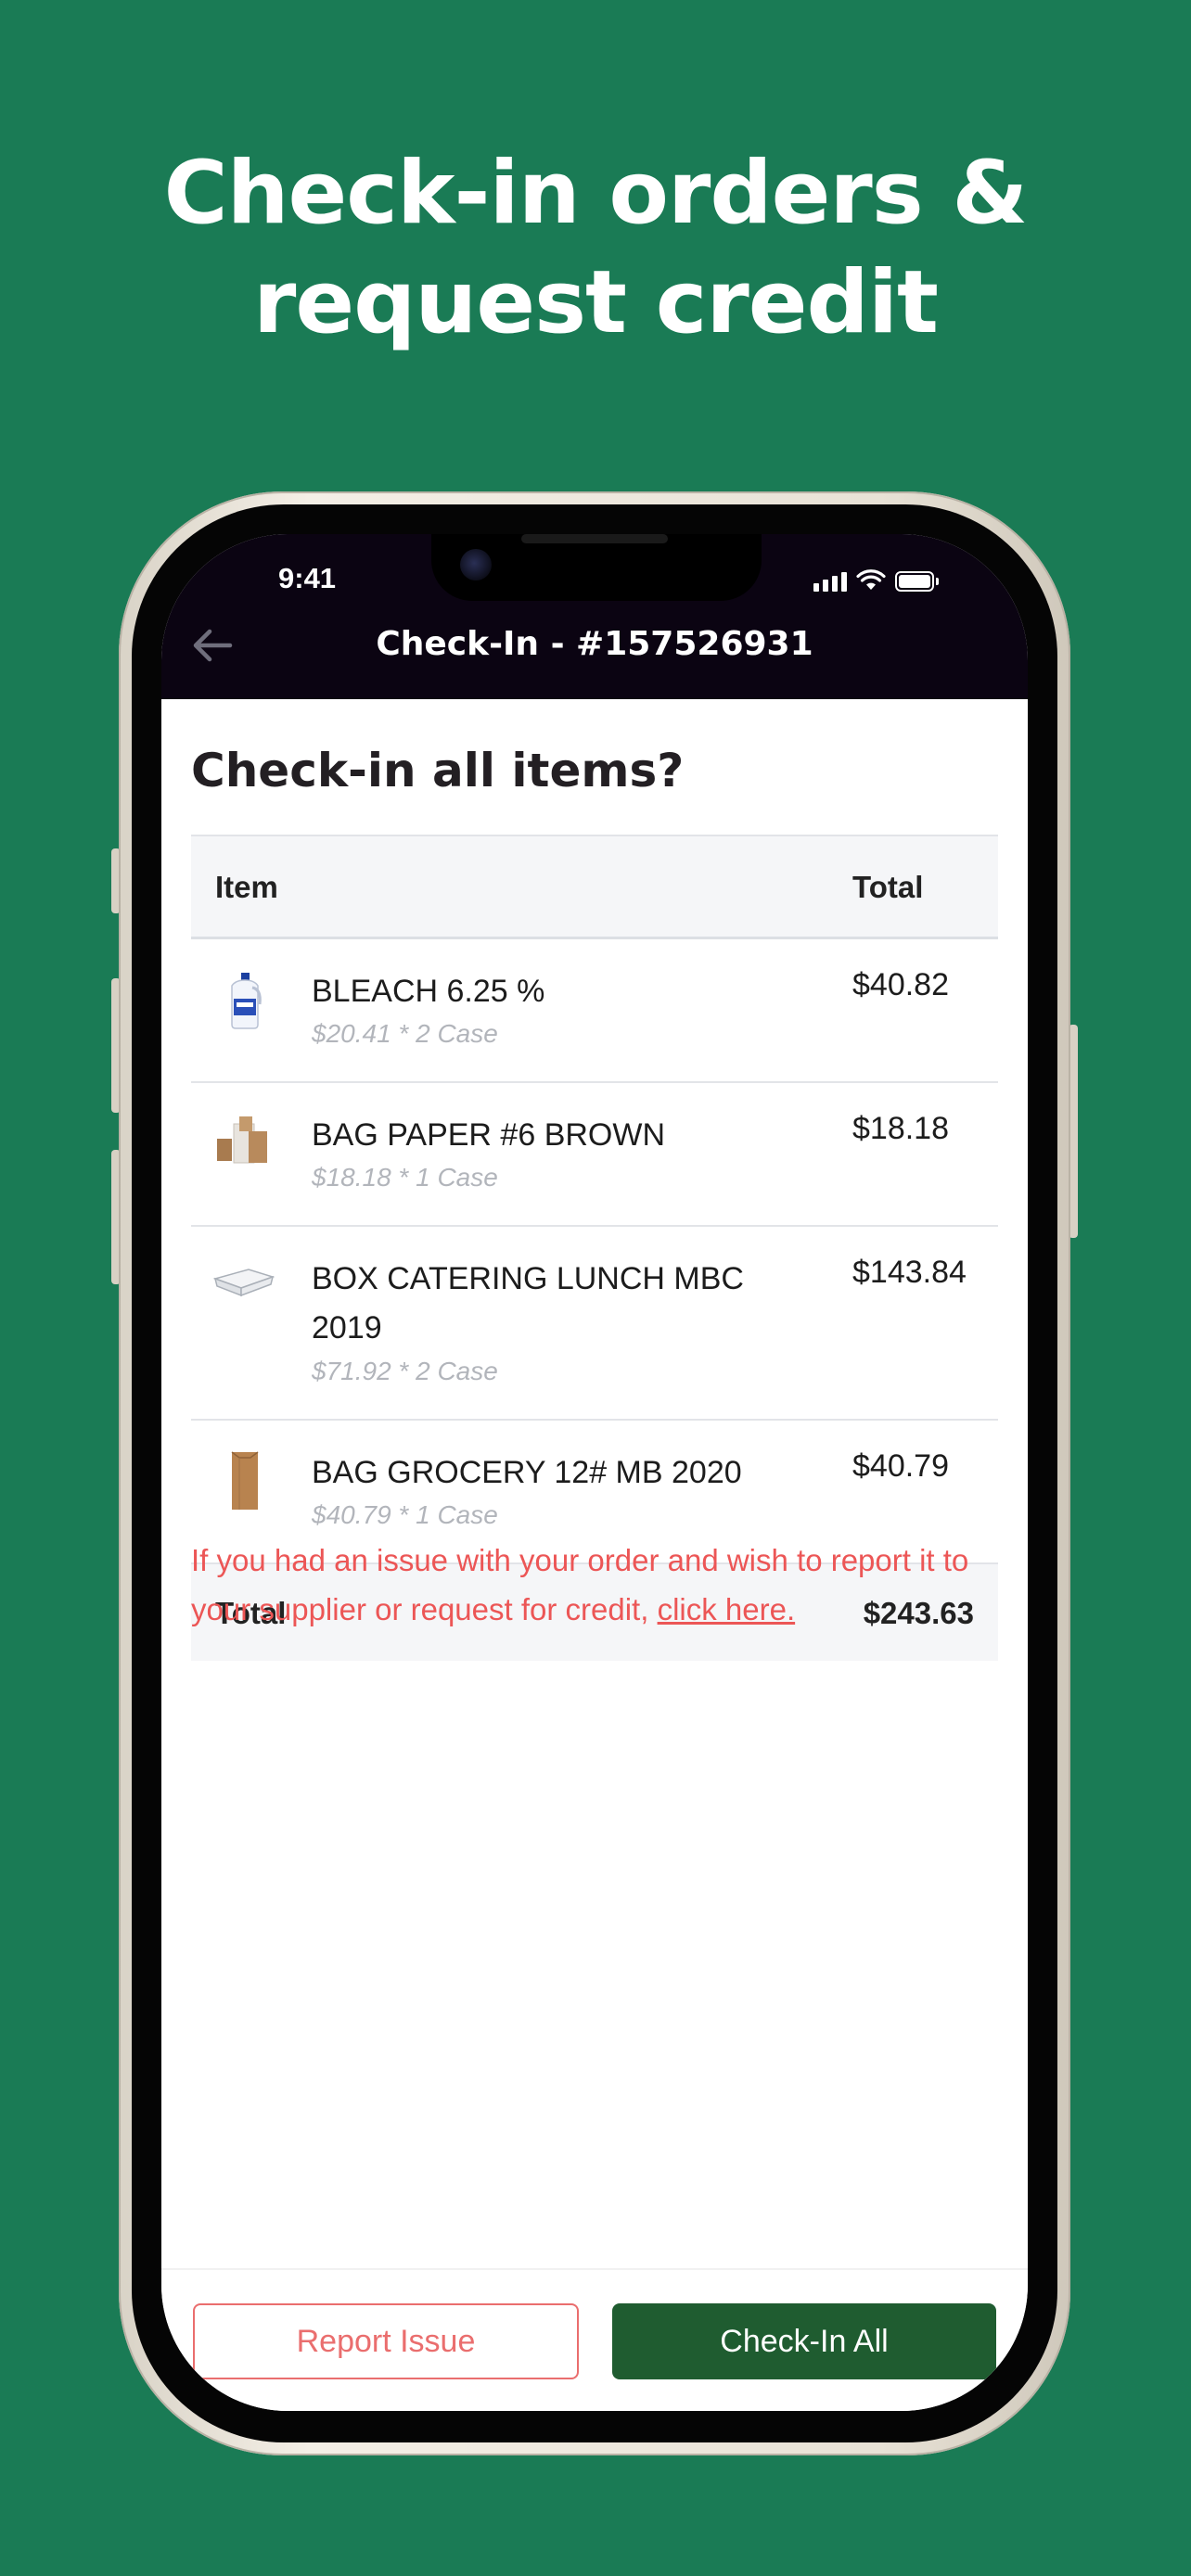  What do you see at coordinates (405, 1371) in the screenshot?
I see `item-detail: $71.92 * 2 Case` at bounding box center [405, 1371].